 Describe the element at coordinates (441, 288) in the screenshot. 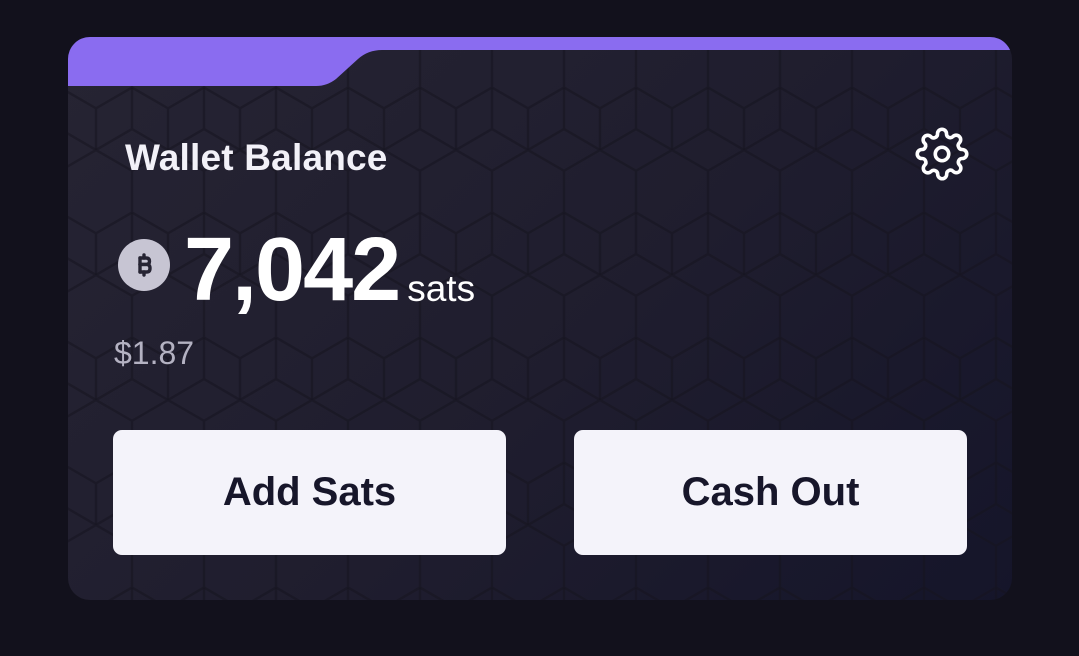

I see `balance-unit: sats` at that location.